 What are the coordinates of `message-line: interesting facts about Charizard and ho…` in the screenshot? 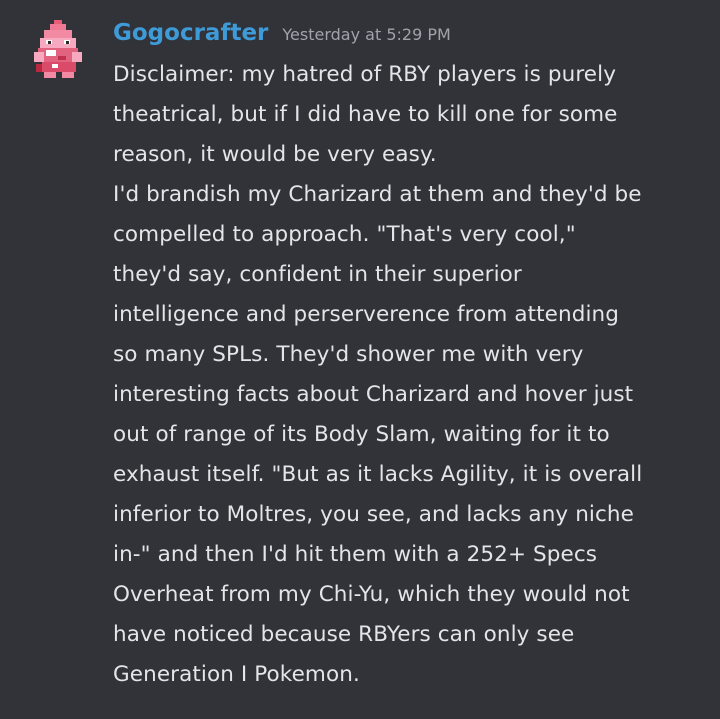 It's located at (373, 394).